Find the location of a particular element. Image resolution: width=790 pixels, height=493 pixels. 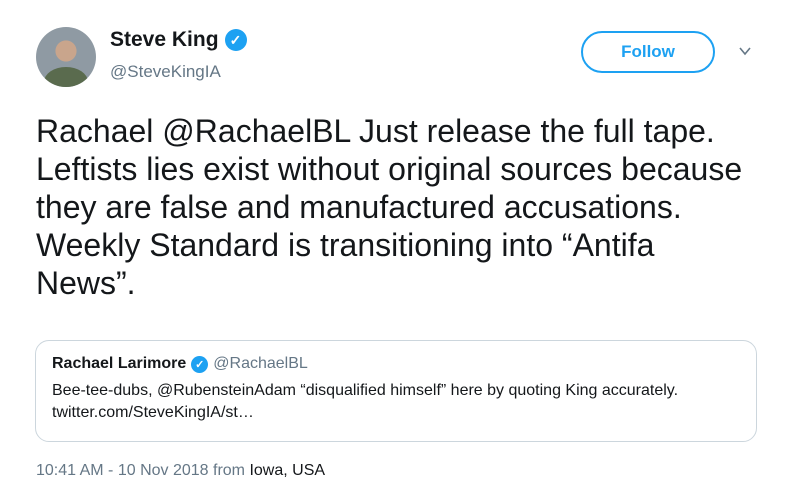

tweet-timestamp: 10:41 AM - 10 Nov 2018 from Iowa, USA is located at coordinates (180, 471).